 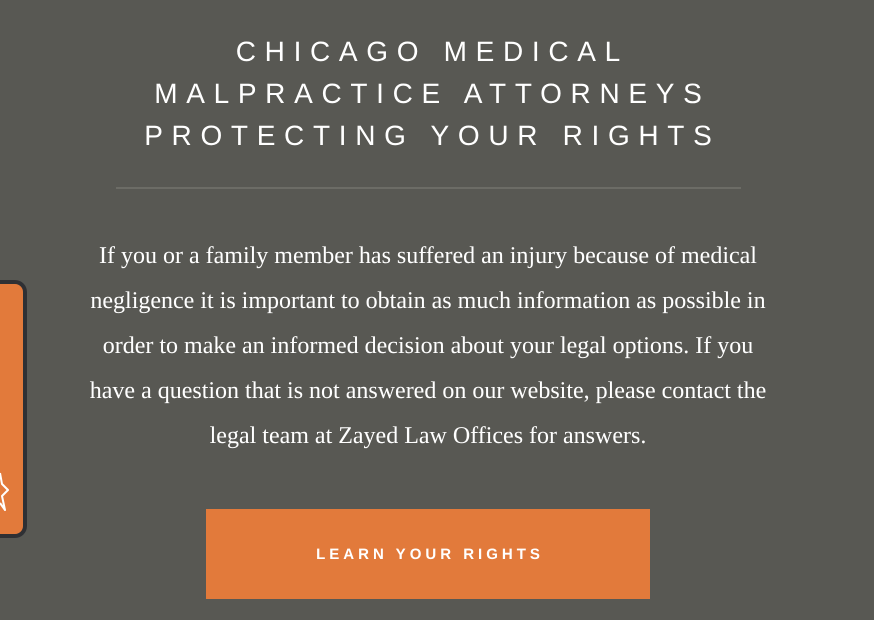 I want to click on page-heading: CHICAGO MEDICAL MALPRACTICE ATTORNEYS PROTECTING YOUR RIGHTS, so click(x=431, y=94).